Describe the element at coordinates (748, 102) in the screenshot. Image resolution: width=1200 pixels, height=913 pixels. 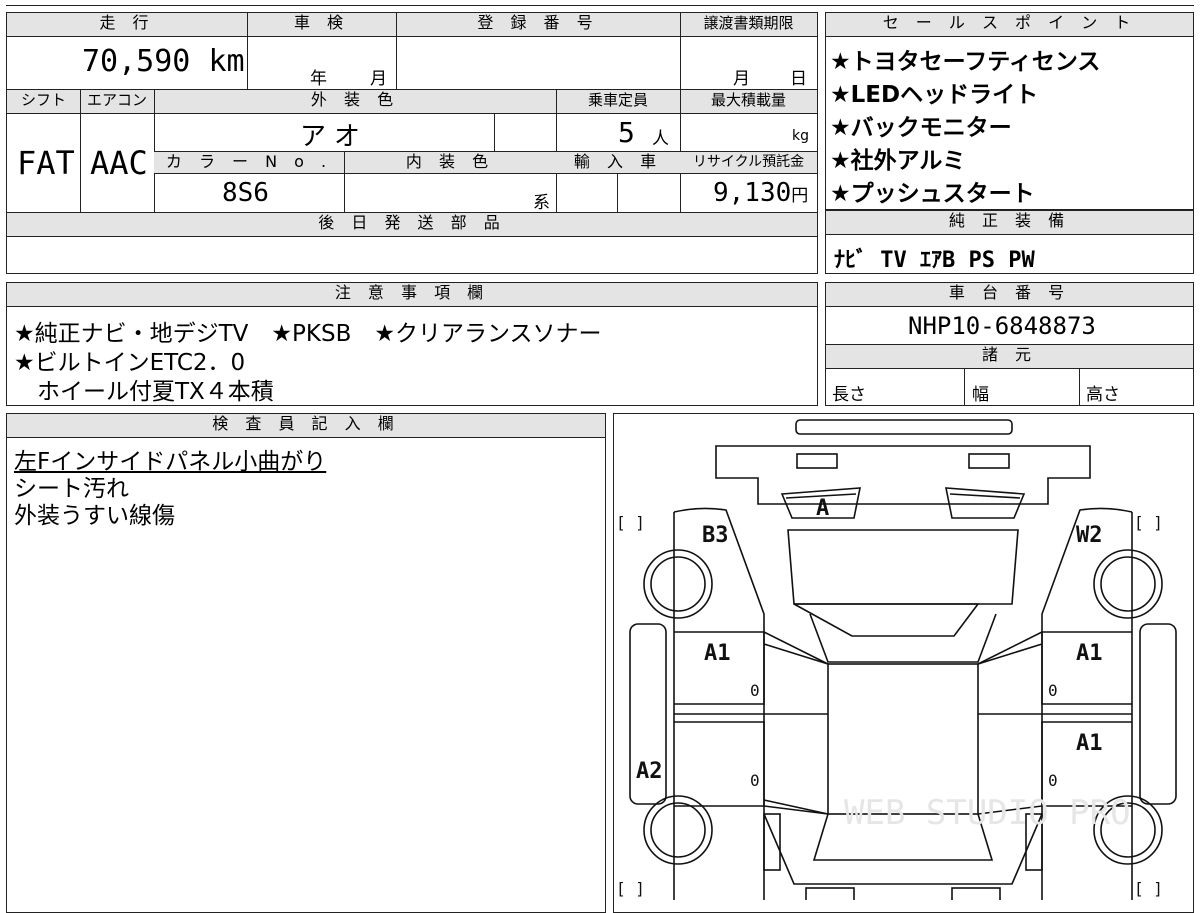
I see `max-load-header: 最大積載量` at that location.